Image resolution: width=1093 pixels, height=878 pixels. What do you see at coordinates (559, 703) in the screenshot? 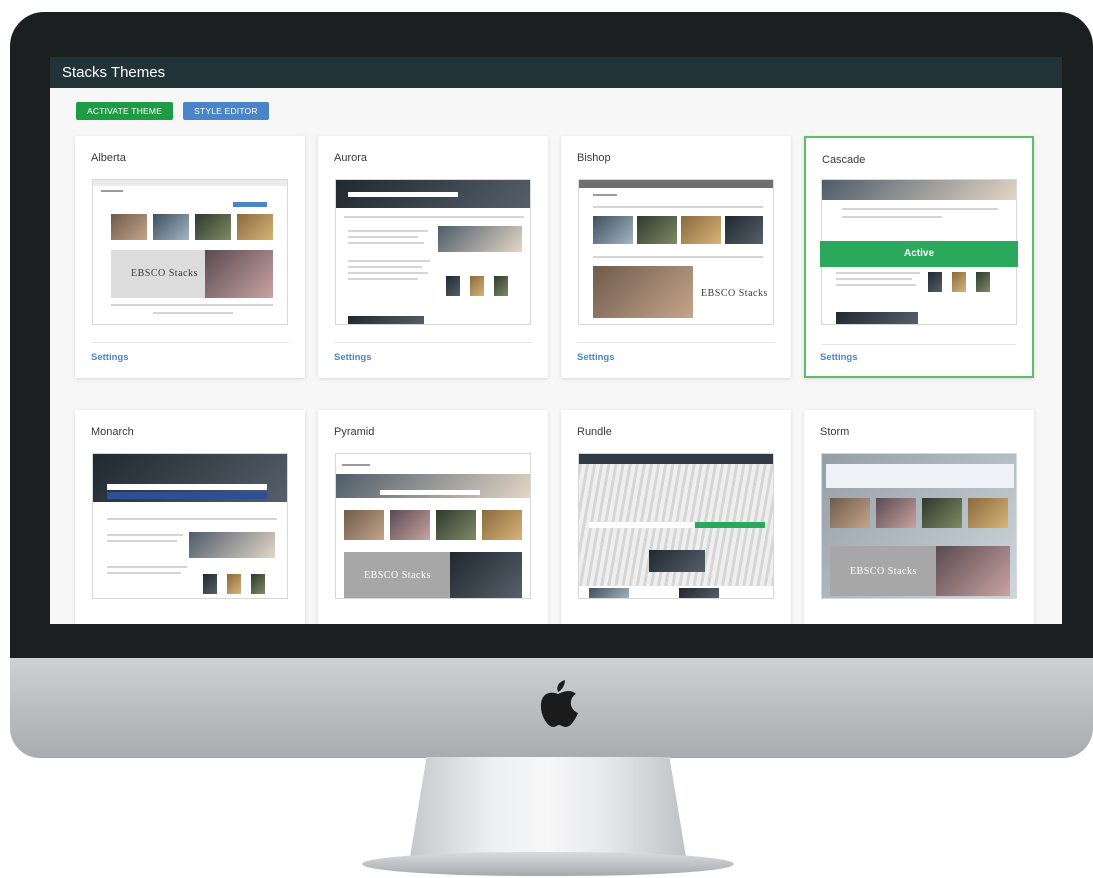
I see `apple-logo-icon` at bounding box center [559, 703].